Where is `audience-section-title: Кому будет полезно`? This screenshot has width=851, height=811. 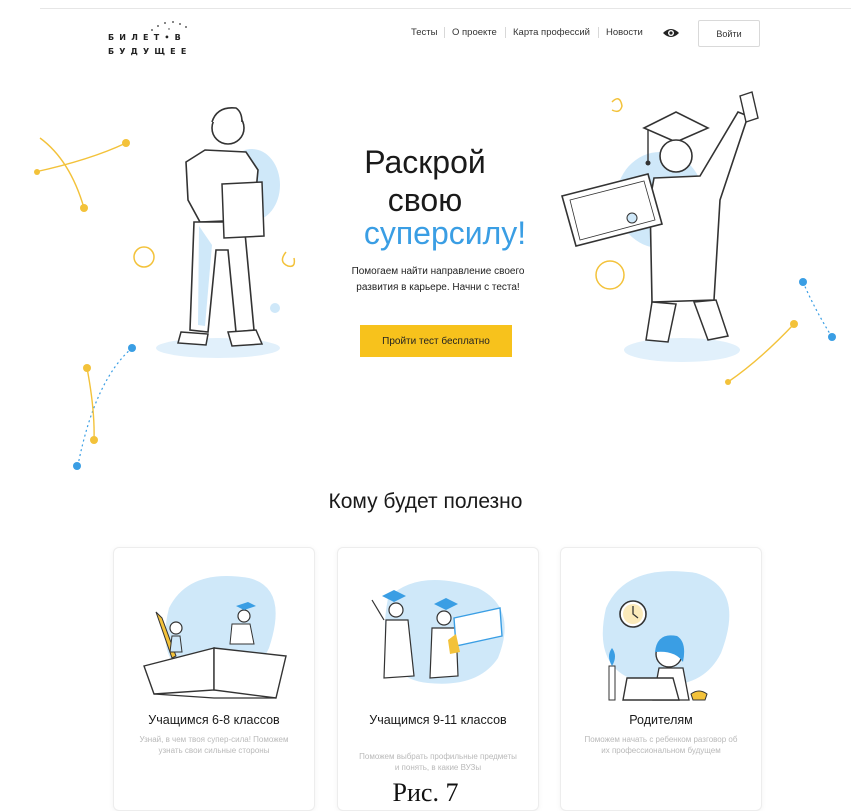
audience-section-title: Кому будет полезно is located at coordinates (425, 501).